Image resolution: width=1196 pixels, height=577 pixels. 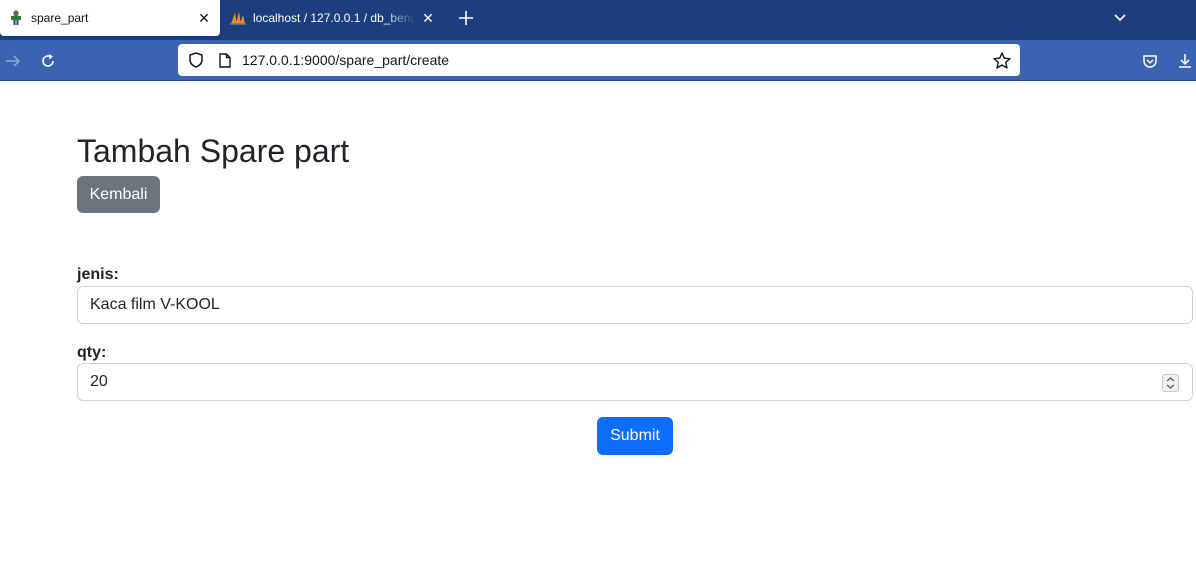 What do you see at coordinates (118, 194) in the screenshot?
I see `back-button: Kembali` at bounding box center [118, 194].